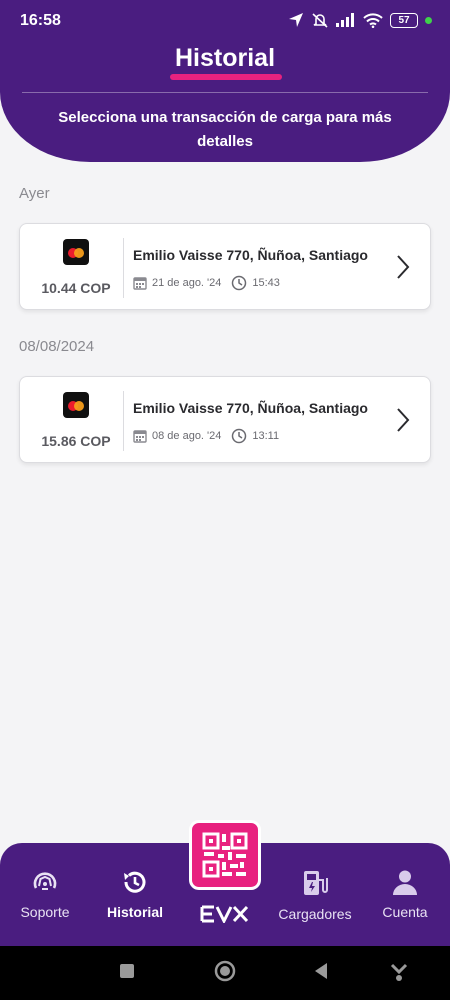 The height and width of the screenshot is (1000, 450). What do you see at coordinates (45, 881) in the screenshot?
I see `support-icon` at bounding box center [45, 881].